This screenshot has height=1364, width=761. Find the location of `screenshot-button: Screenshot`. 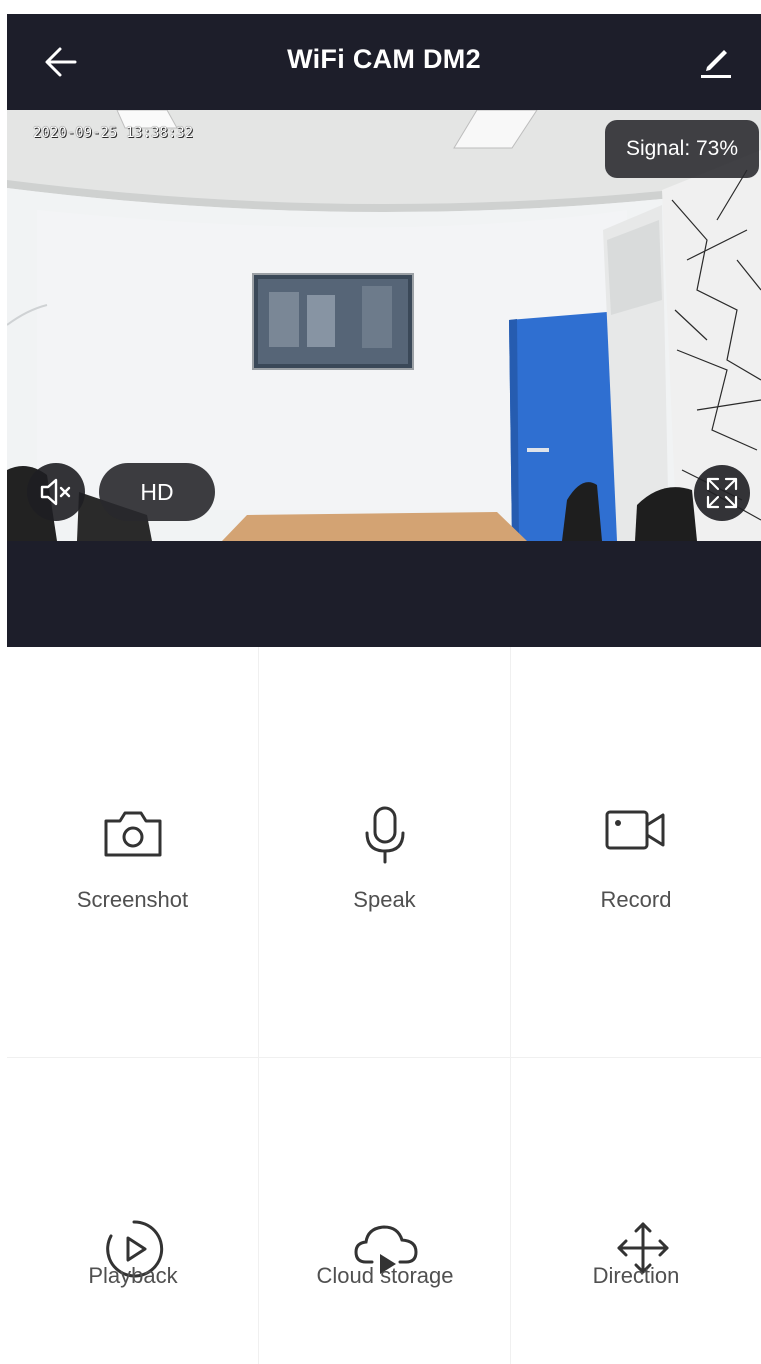

screenshot-button: Screenshot is located at coordinates (133, 852).